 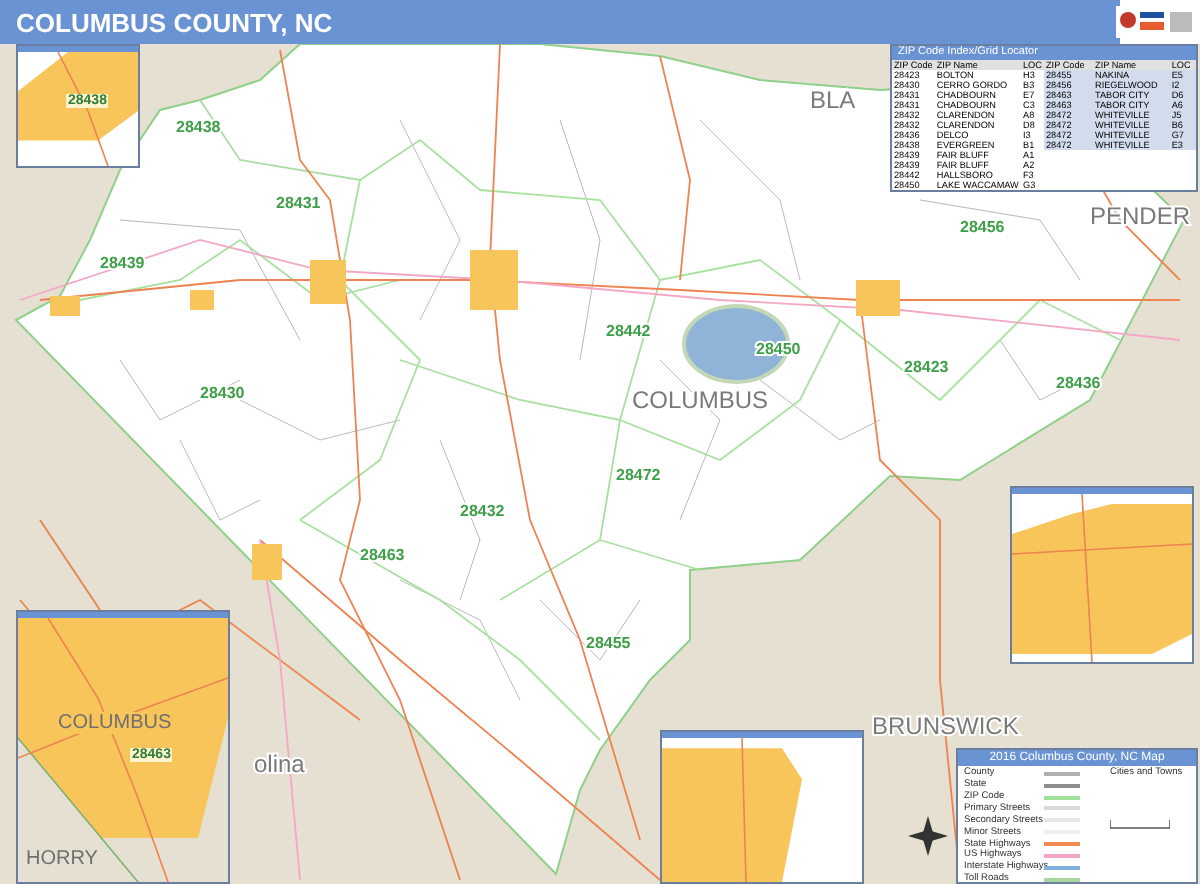 I want to click on place-label: HORRY, so click(x=62, y=859).